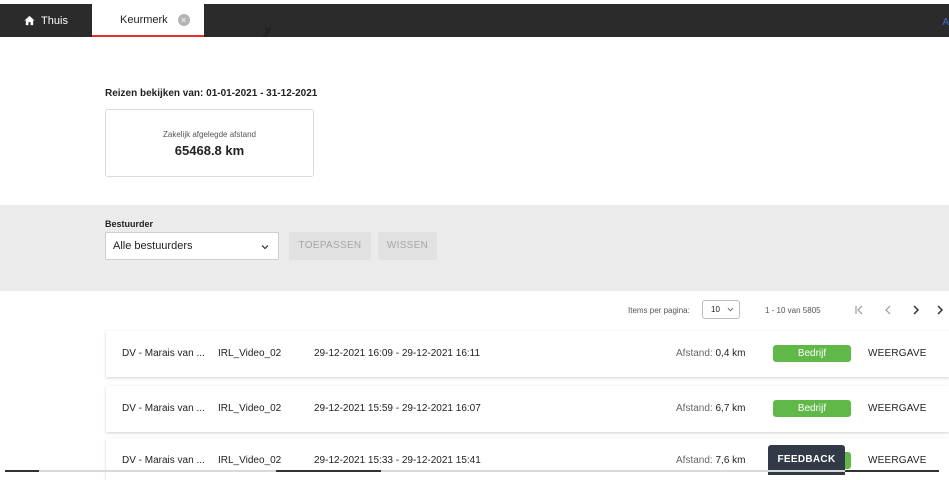  I want to click on pagination-range: 1 - 10 van 5805, so click(793, 310).